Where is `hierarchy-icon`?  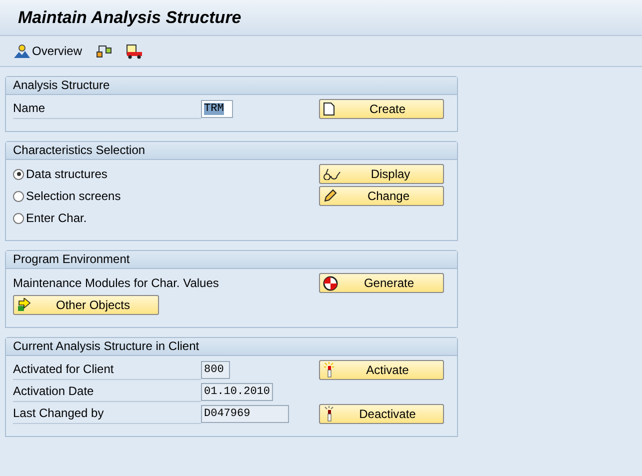 hierarchy-icon is located at coordinates (104, 51).